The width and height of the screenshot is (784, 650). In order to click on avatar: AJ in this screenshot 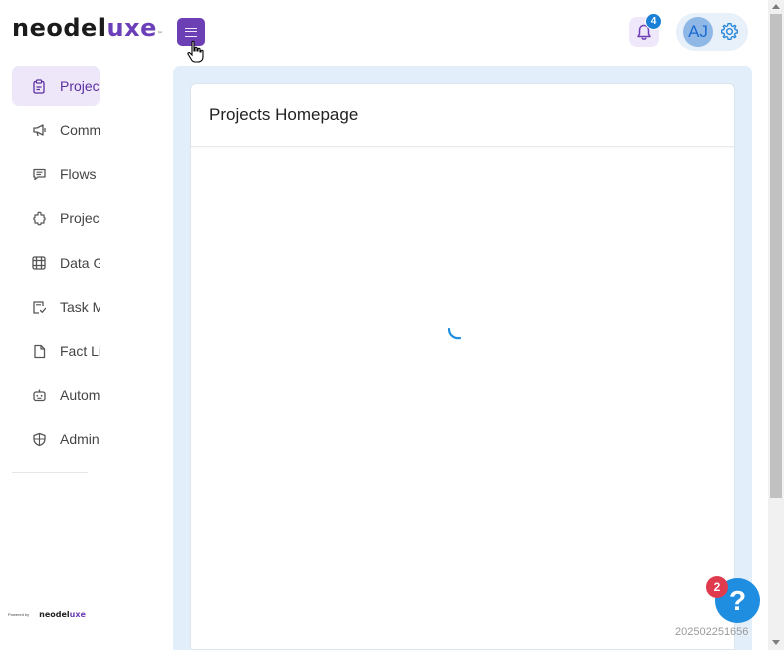, I will do `click(698, 32)`.